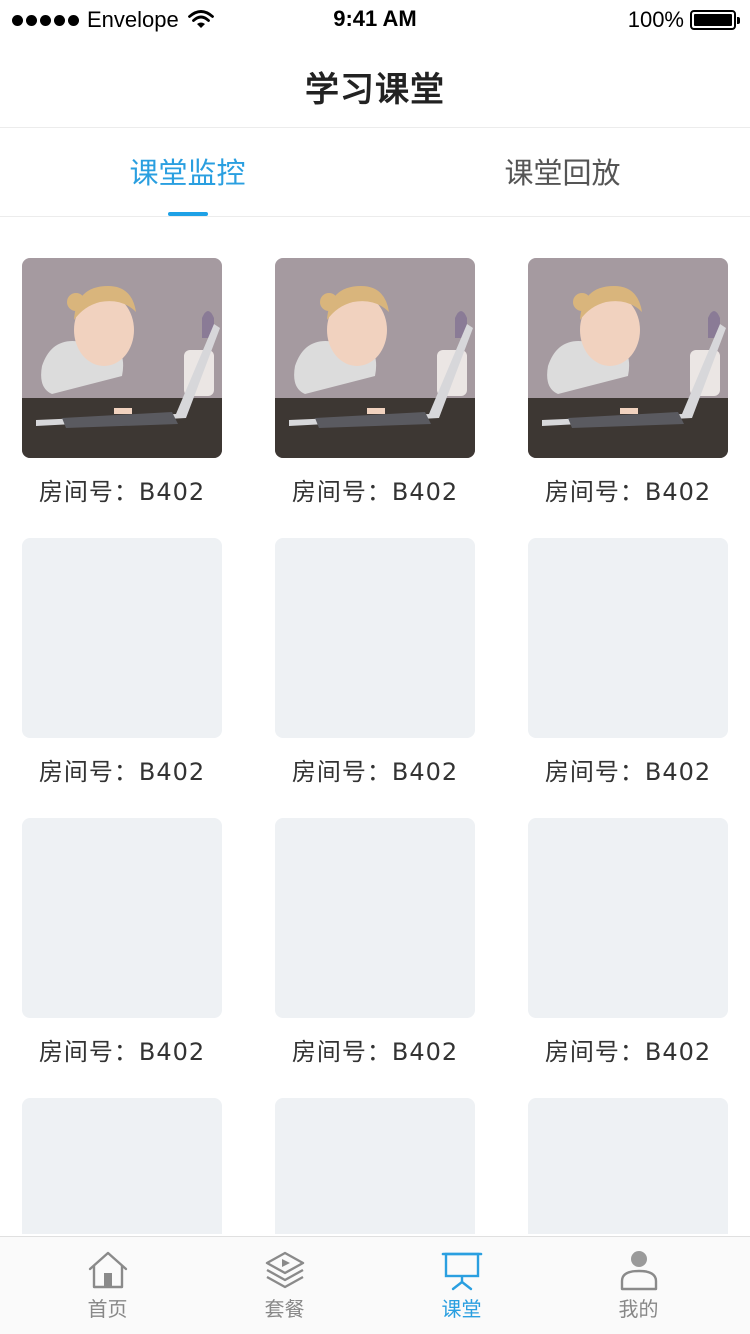 Image resolution: width=750 pixels, height=1334 pixels. What do you see at coordinates (107, 1309) in the screenshot?
I see `tabbar-label-home: 首页` at bounding box center [107, 1309].